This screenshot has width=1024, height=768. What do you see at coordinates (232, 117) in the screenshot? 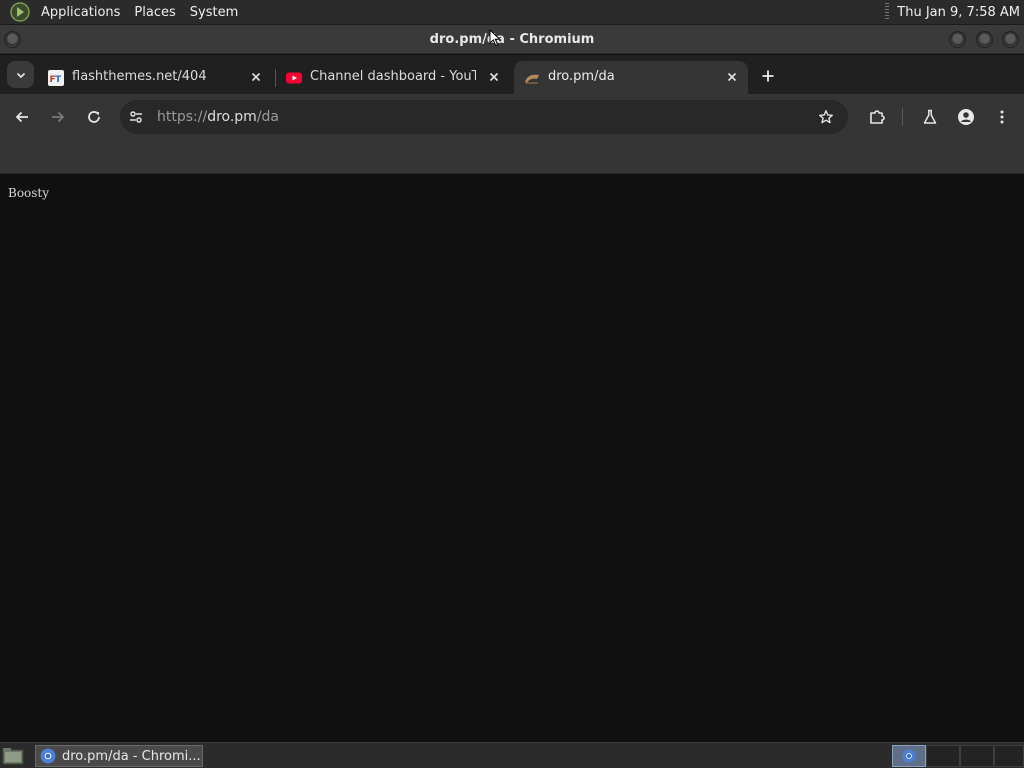
I see `url-host: dro.pm` at bounding box center [232, 117].